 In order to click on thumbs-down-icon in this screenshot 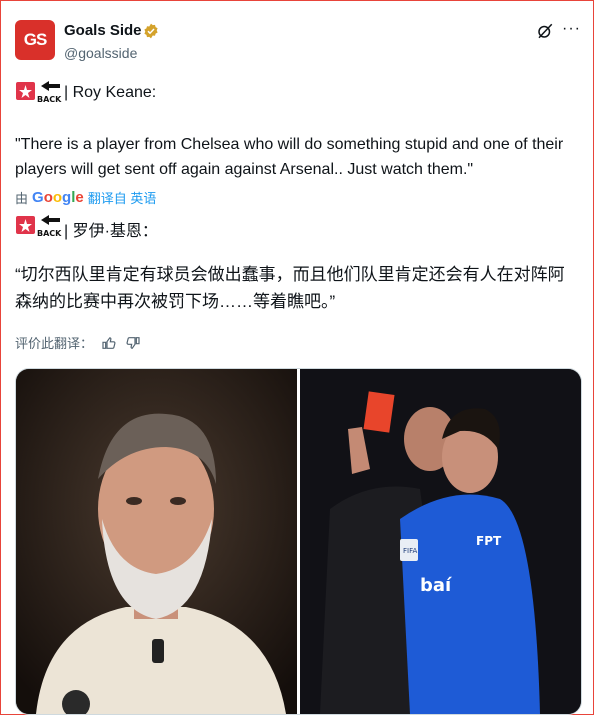, I will do `click(133, 343)`.